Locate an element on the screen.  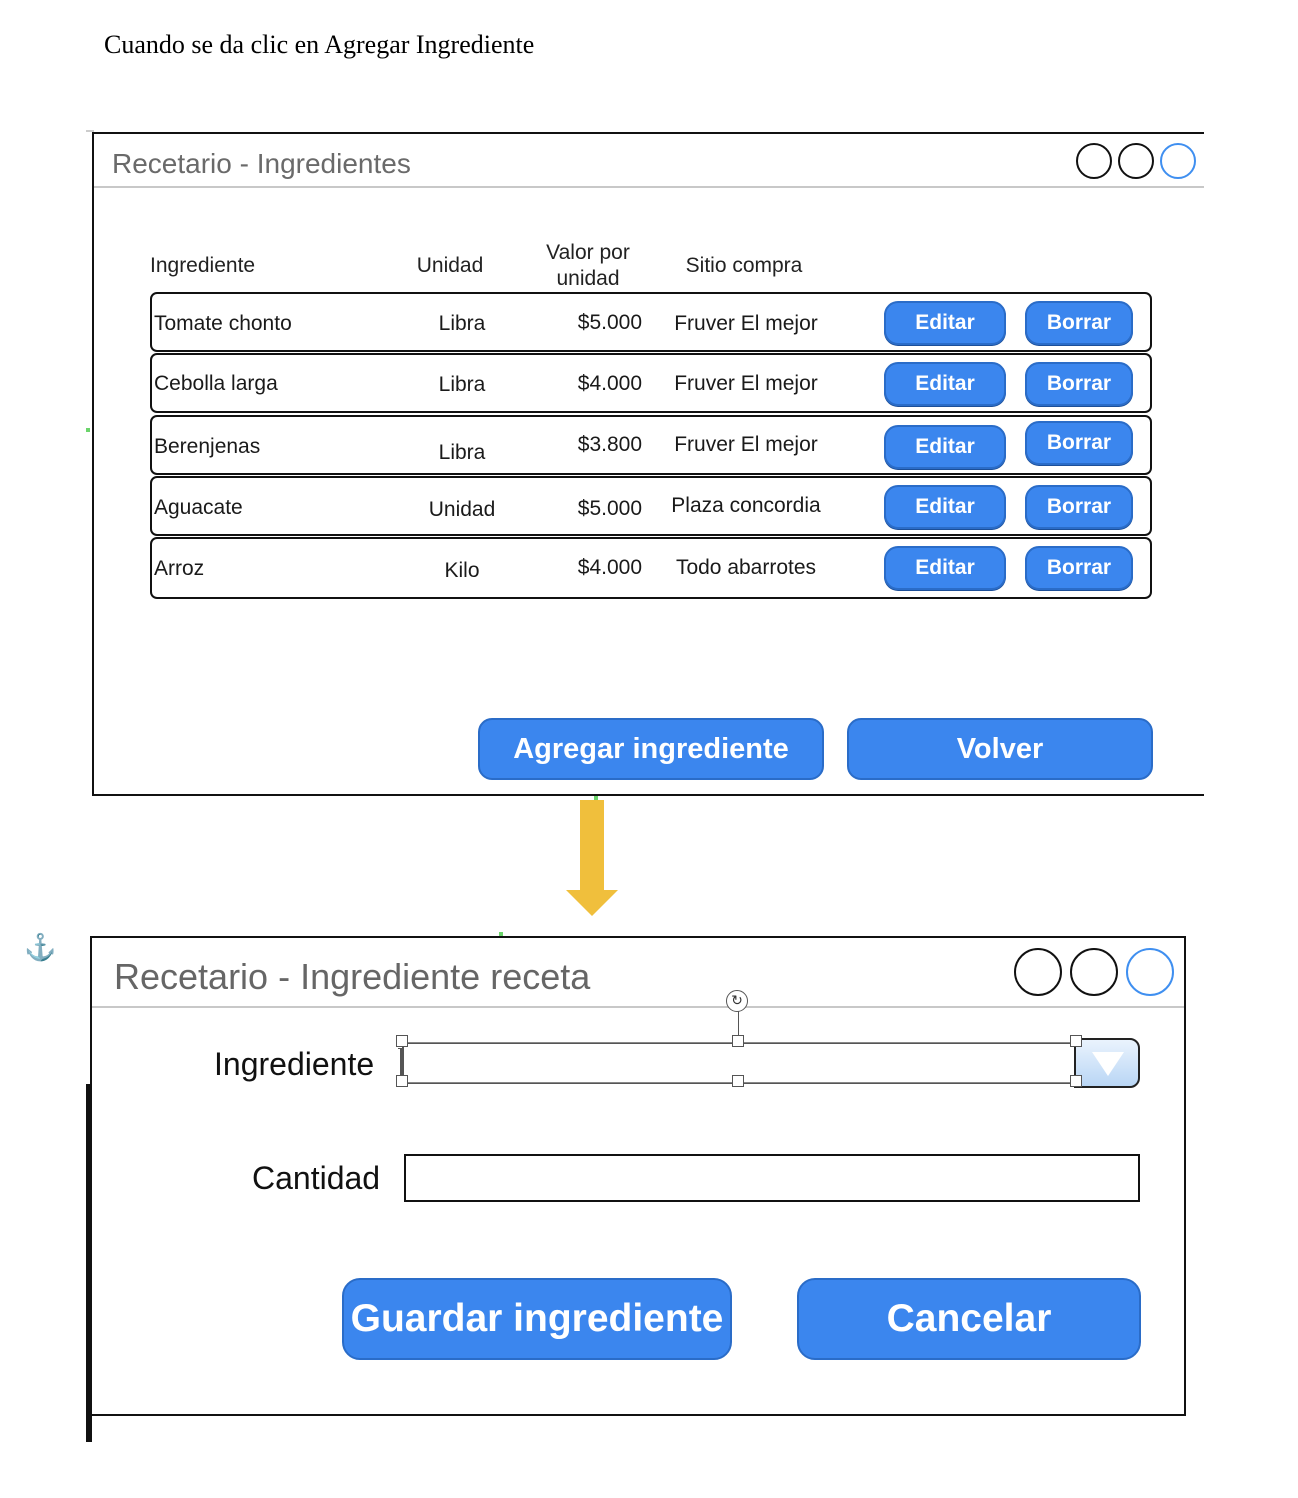
anchor-icon: ⚓ is located at coordinates (40, 947).